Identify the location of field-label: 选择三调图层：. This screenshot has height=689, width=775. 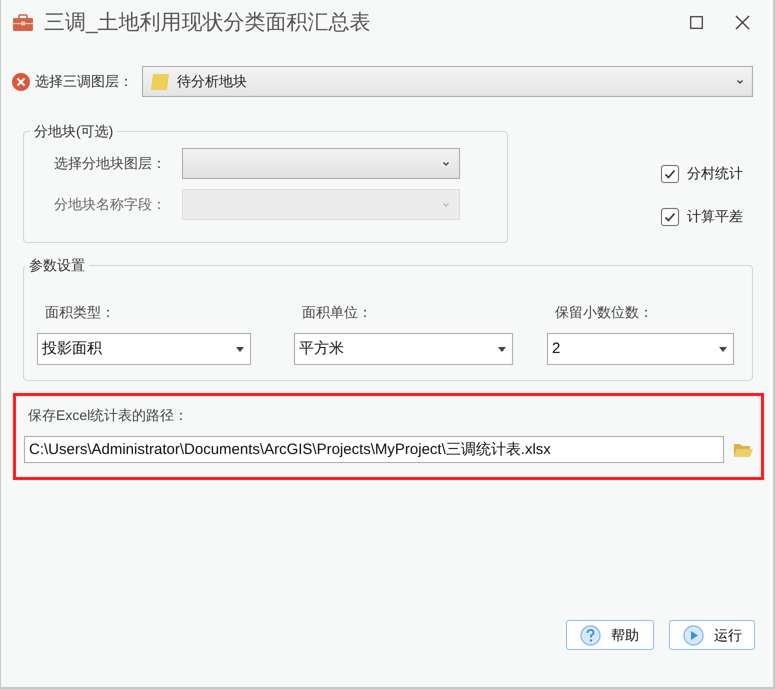
(84, 81).